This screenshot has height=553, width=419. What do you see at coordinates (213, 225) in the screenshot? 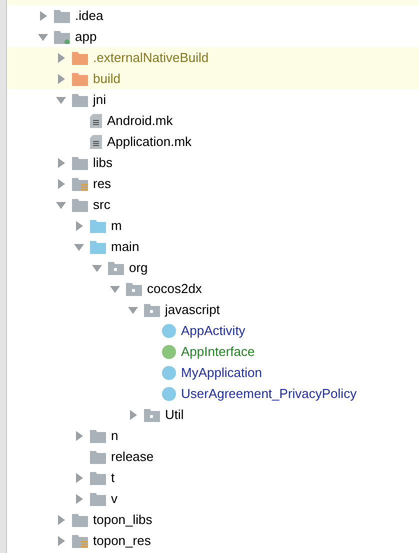
I see `tree-row: m` at bounding box center [213, 225].